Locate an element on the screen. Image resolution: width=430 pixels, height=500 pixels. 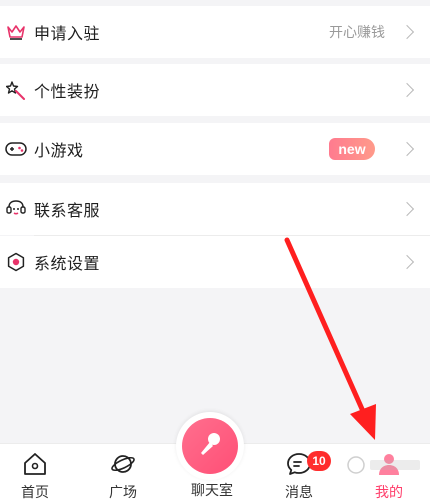
new-badge: new is located at coordinates (352, 149).